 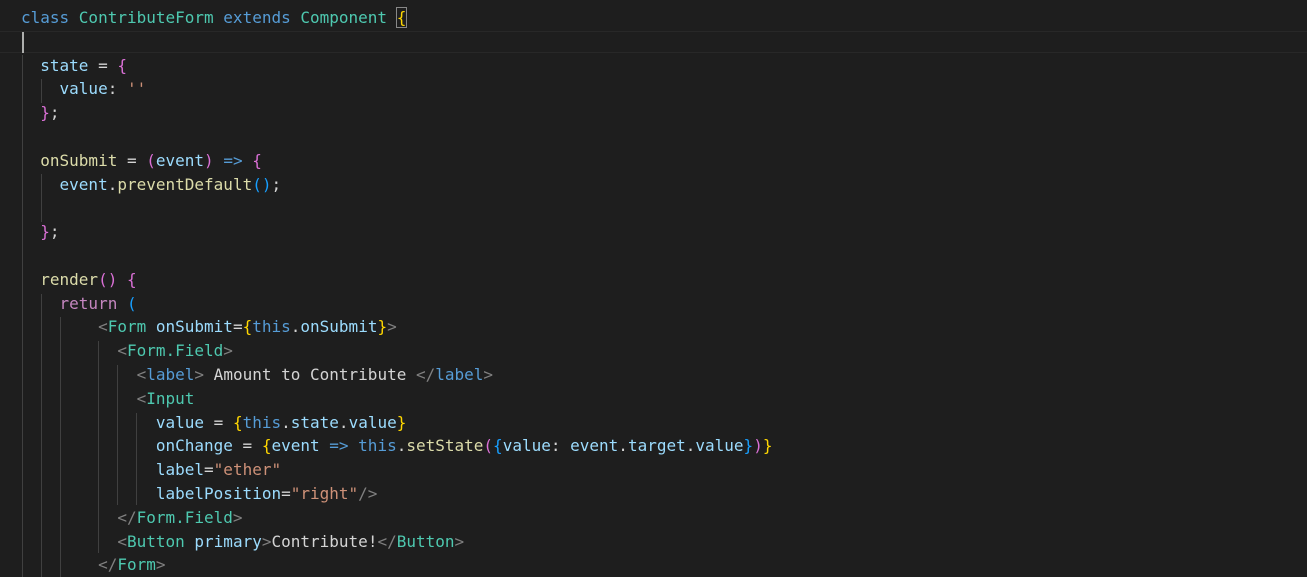 I want to click on code-token: return, so click(x=93, y=303).